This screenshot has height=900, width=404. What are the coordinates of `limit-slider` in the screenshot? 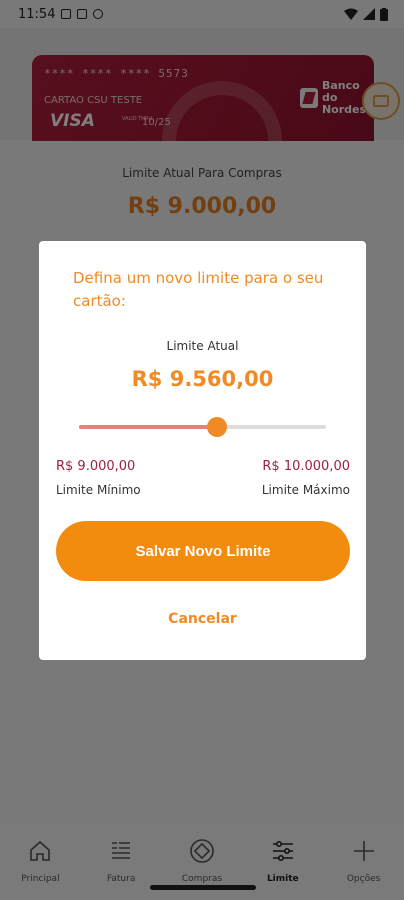 It's located at (202, 427).